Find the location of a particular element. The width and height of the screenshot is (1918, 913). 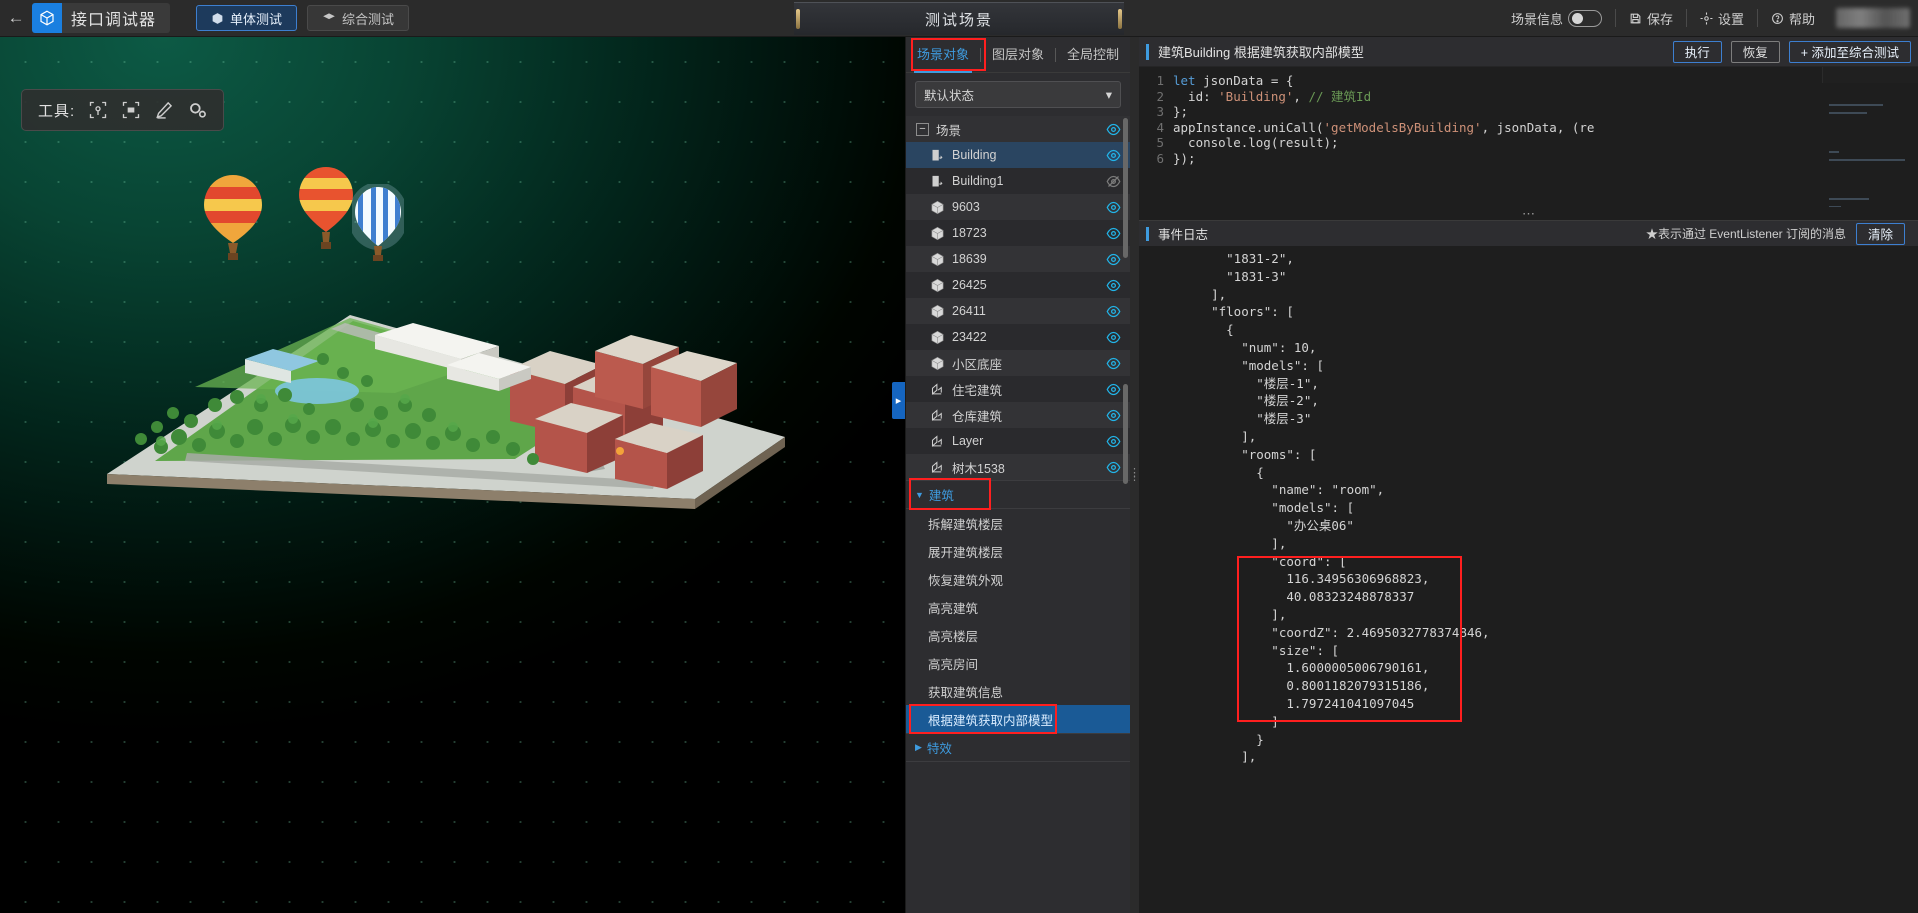

back-arrow-icon: ← is located at coordinates (16, 18).